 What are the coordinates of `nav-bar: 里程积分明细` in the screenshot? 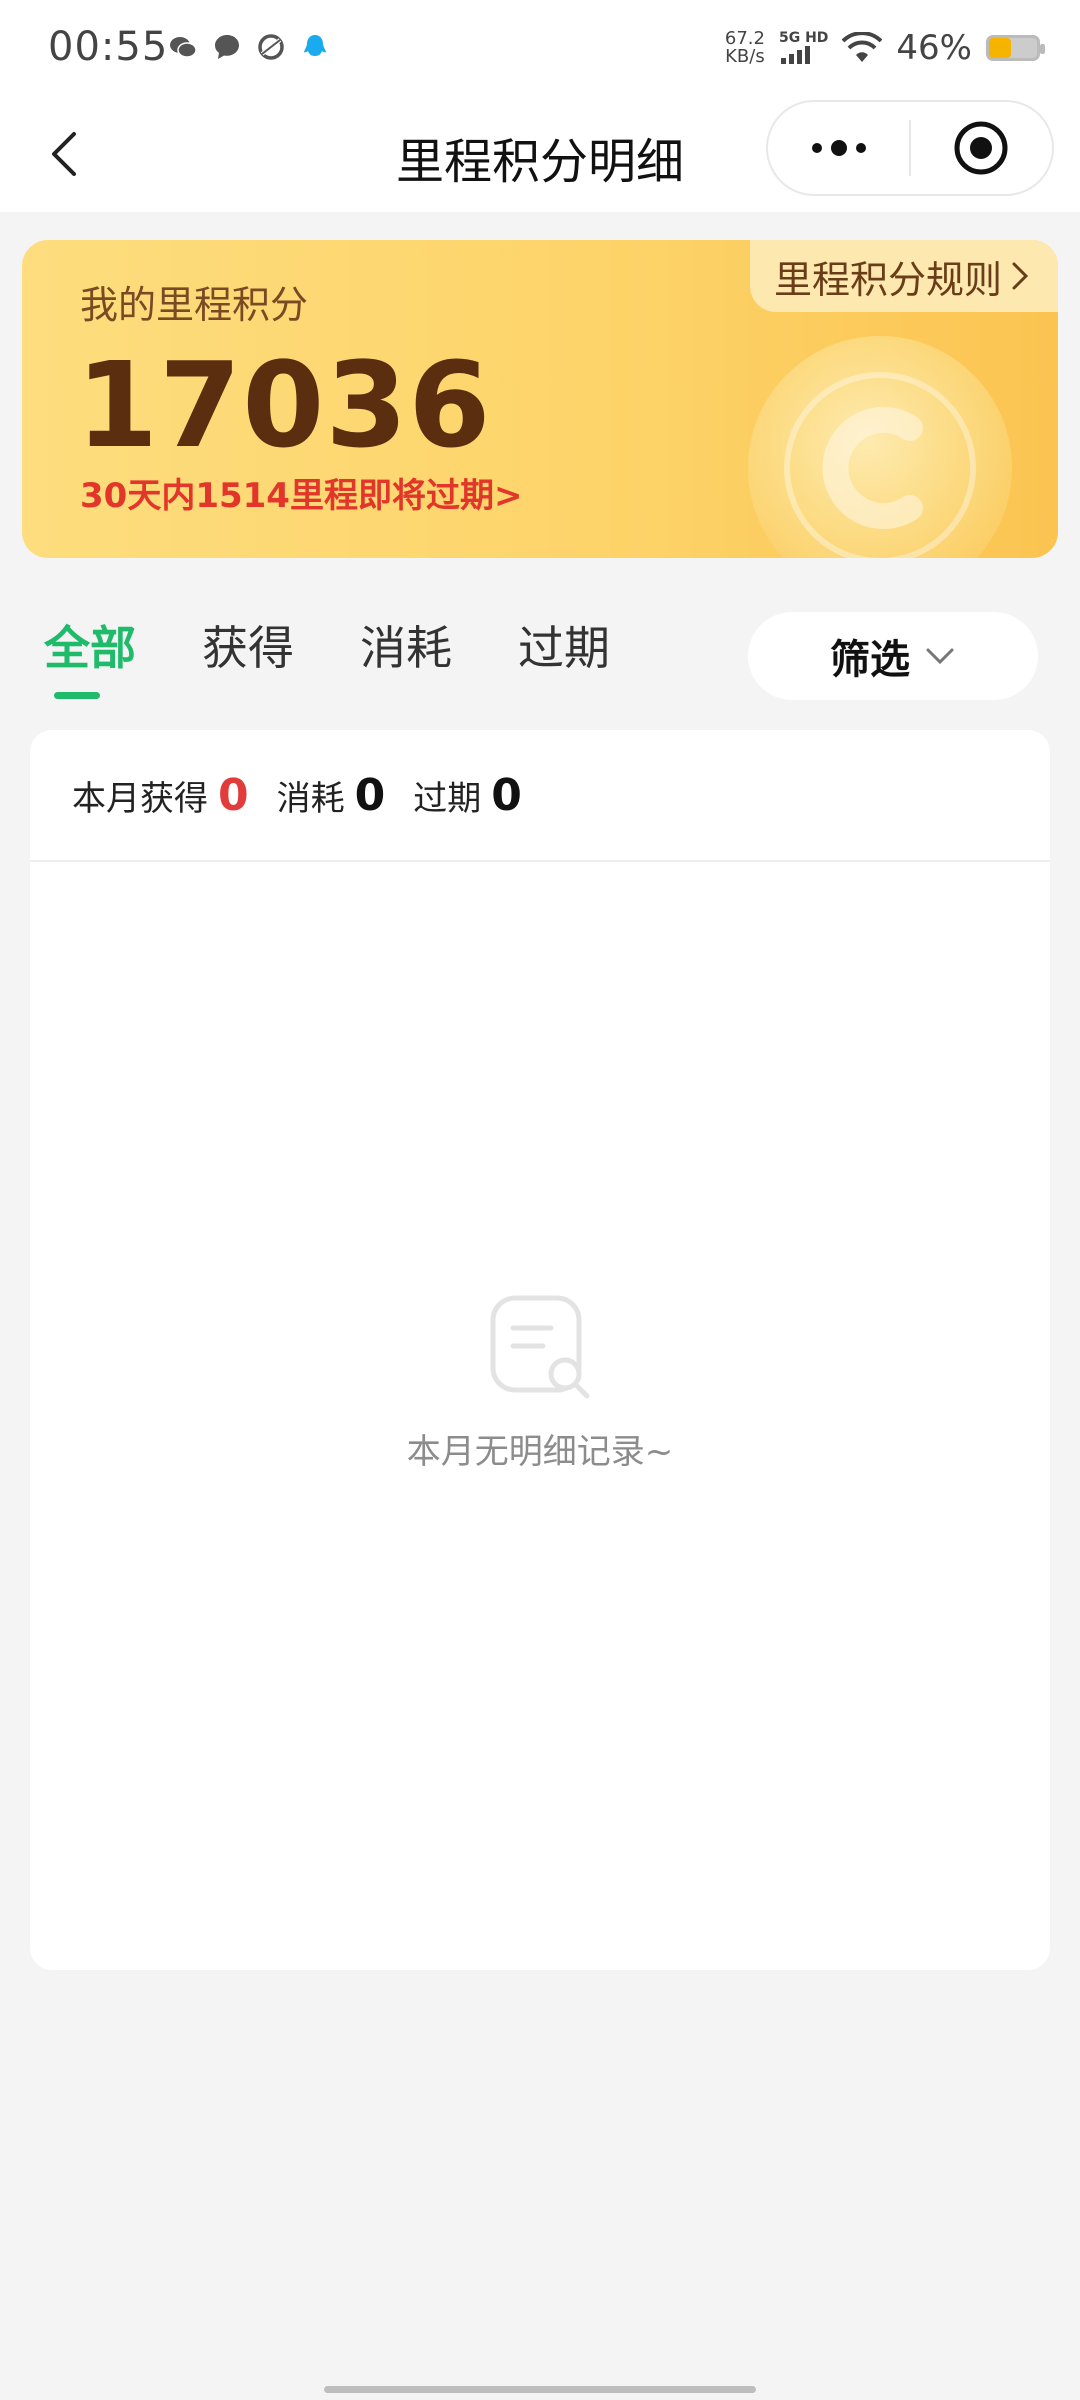 It's located at (540, 156).